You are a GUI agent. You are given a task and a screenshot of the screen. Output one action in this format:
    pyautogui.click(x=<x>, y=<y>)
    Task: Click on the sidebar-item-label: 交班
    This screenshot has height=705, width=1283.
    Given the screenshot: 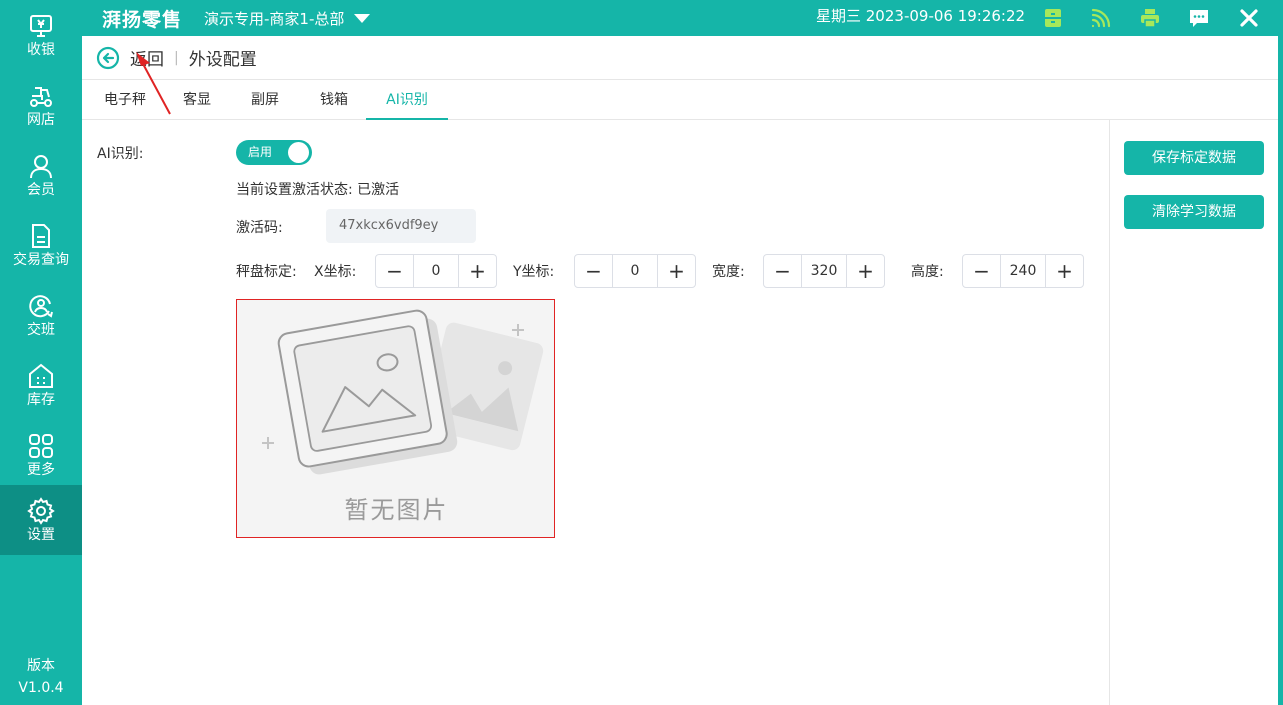 What is the action you would take?
    pyautogui.click(x=41, y=330)
    